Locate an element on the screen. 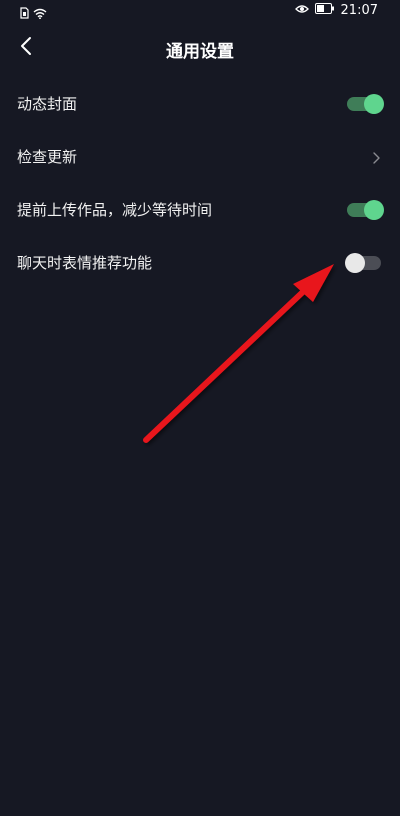 Image resolution: width=400 pixels, height=816 pixels. battery-icon is located at coordinates (324, 10).